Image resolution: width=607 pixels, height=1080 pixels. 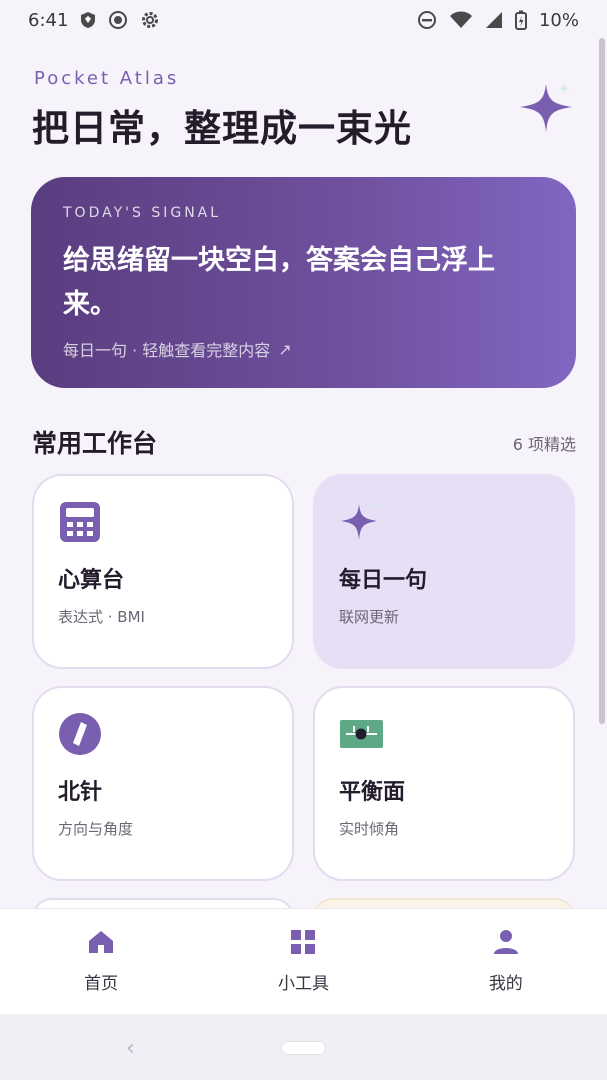 I want to click on tool-card-compass: 北针 方向与角度, so click(x=163, y=783).